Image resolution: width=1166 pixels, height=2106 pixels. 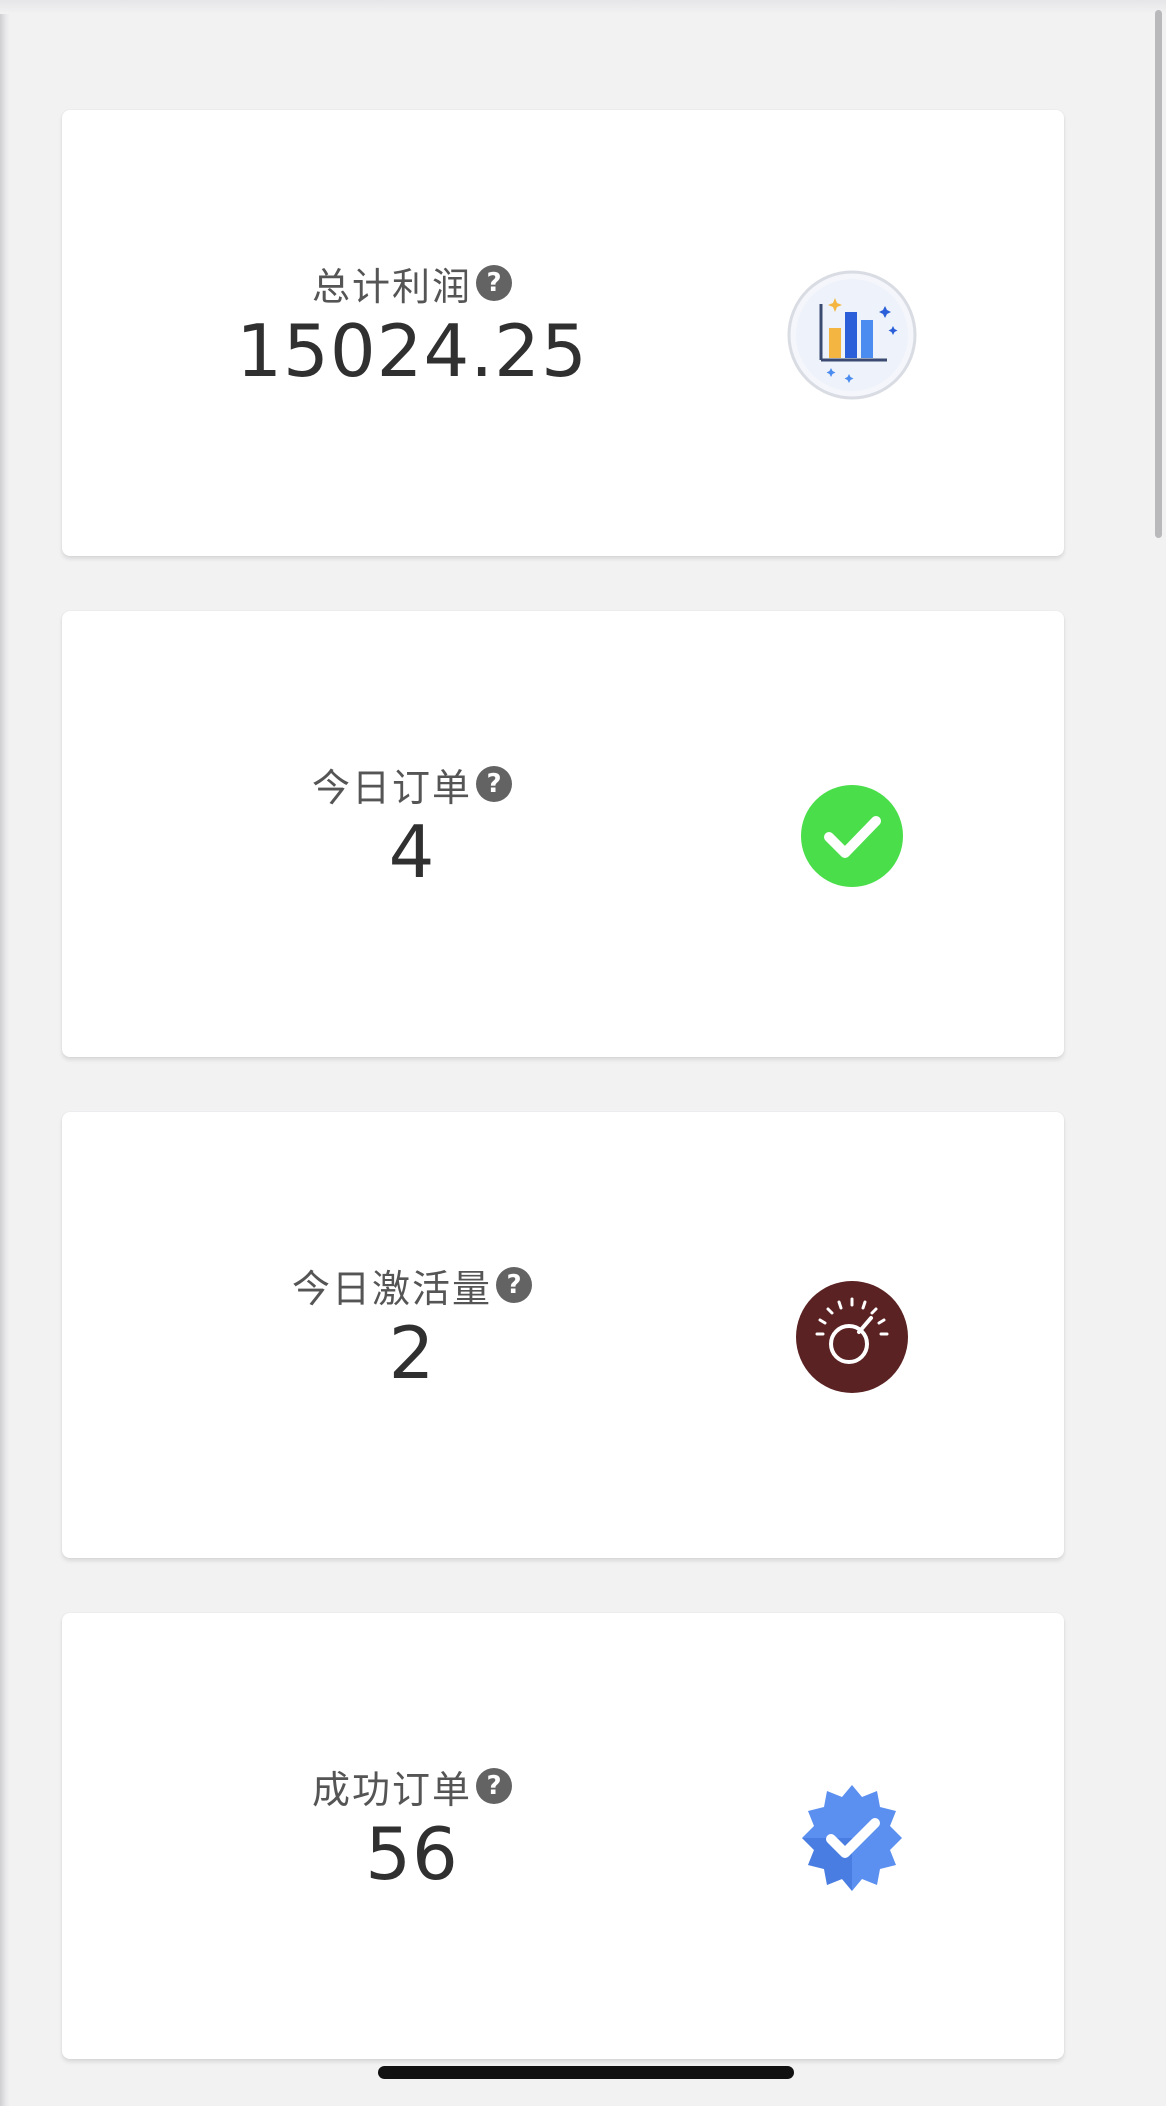 What do you see at coordinates (852, 1337) in the screenshot?
I see `gauge-icon` at bounding box center [852, 1337].